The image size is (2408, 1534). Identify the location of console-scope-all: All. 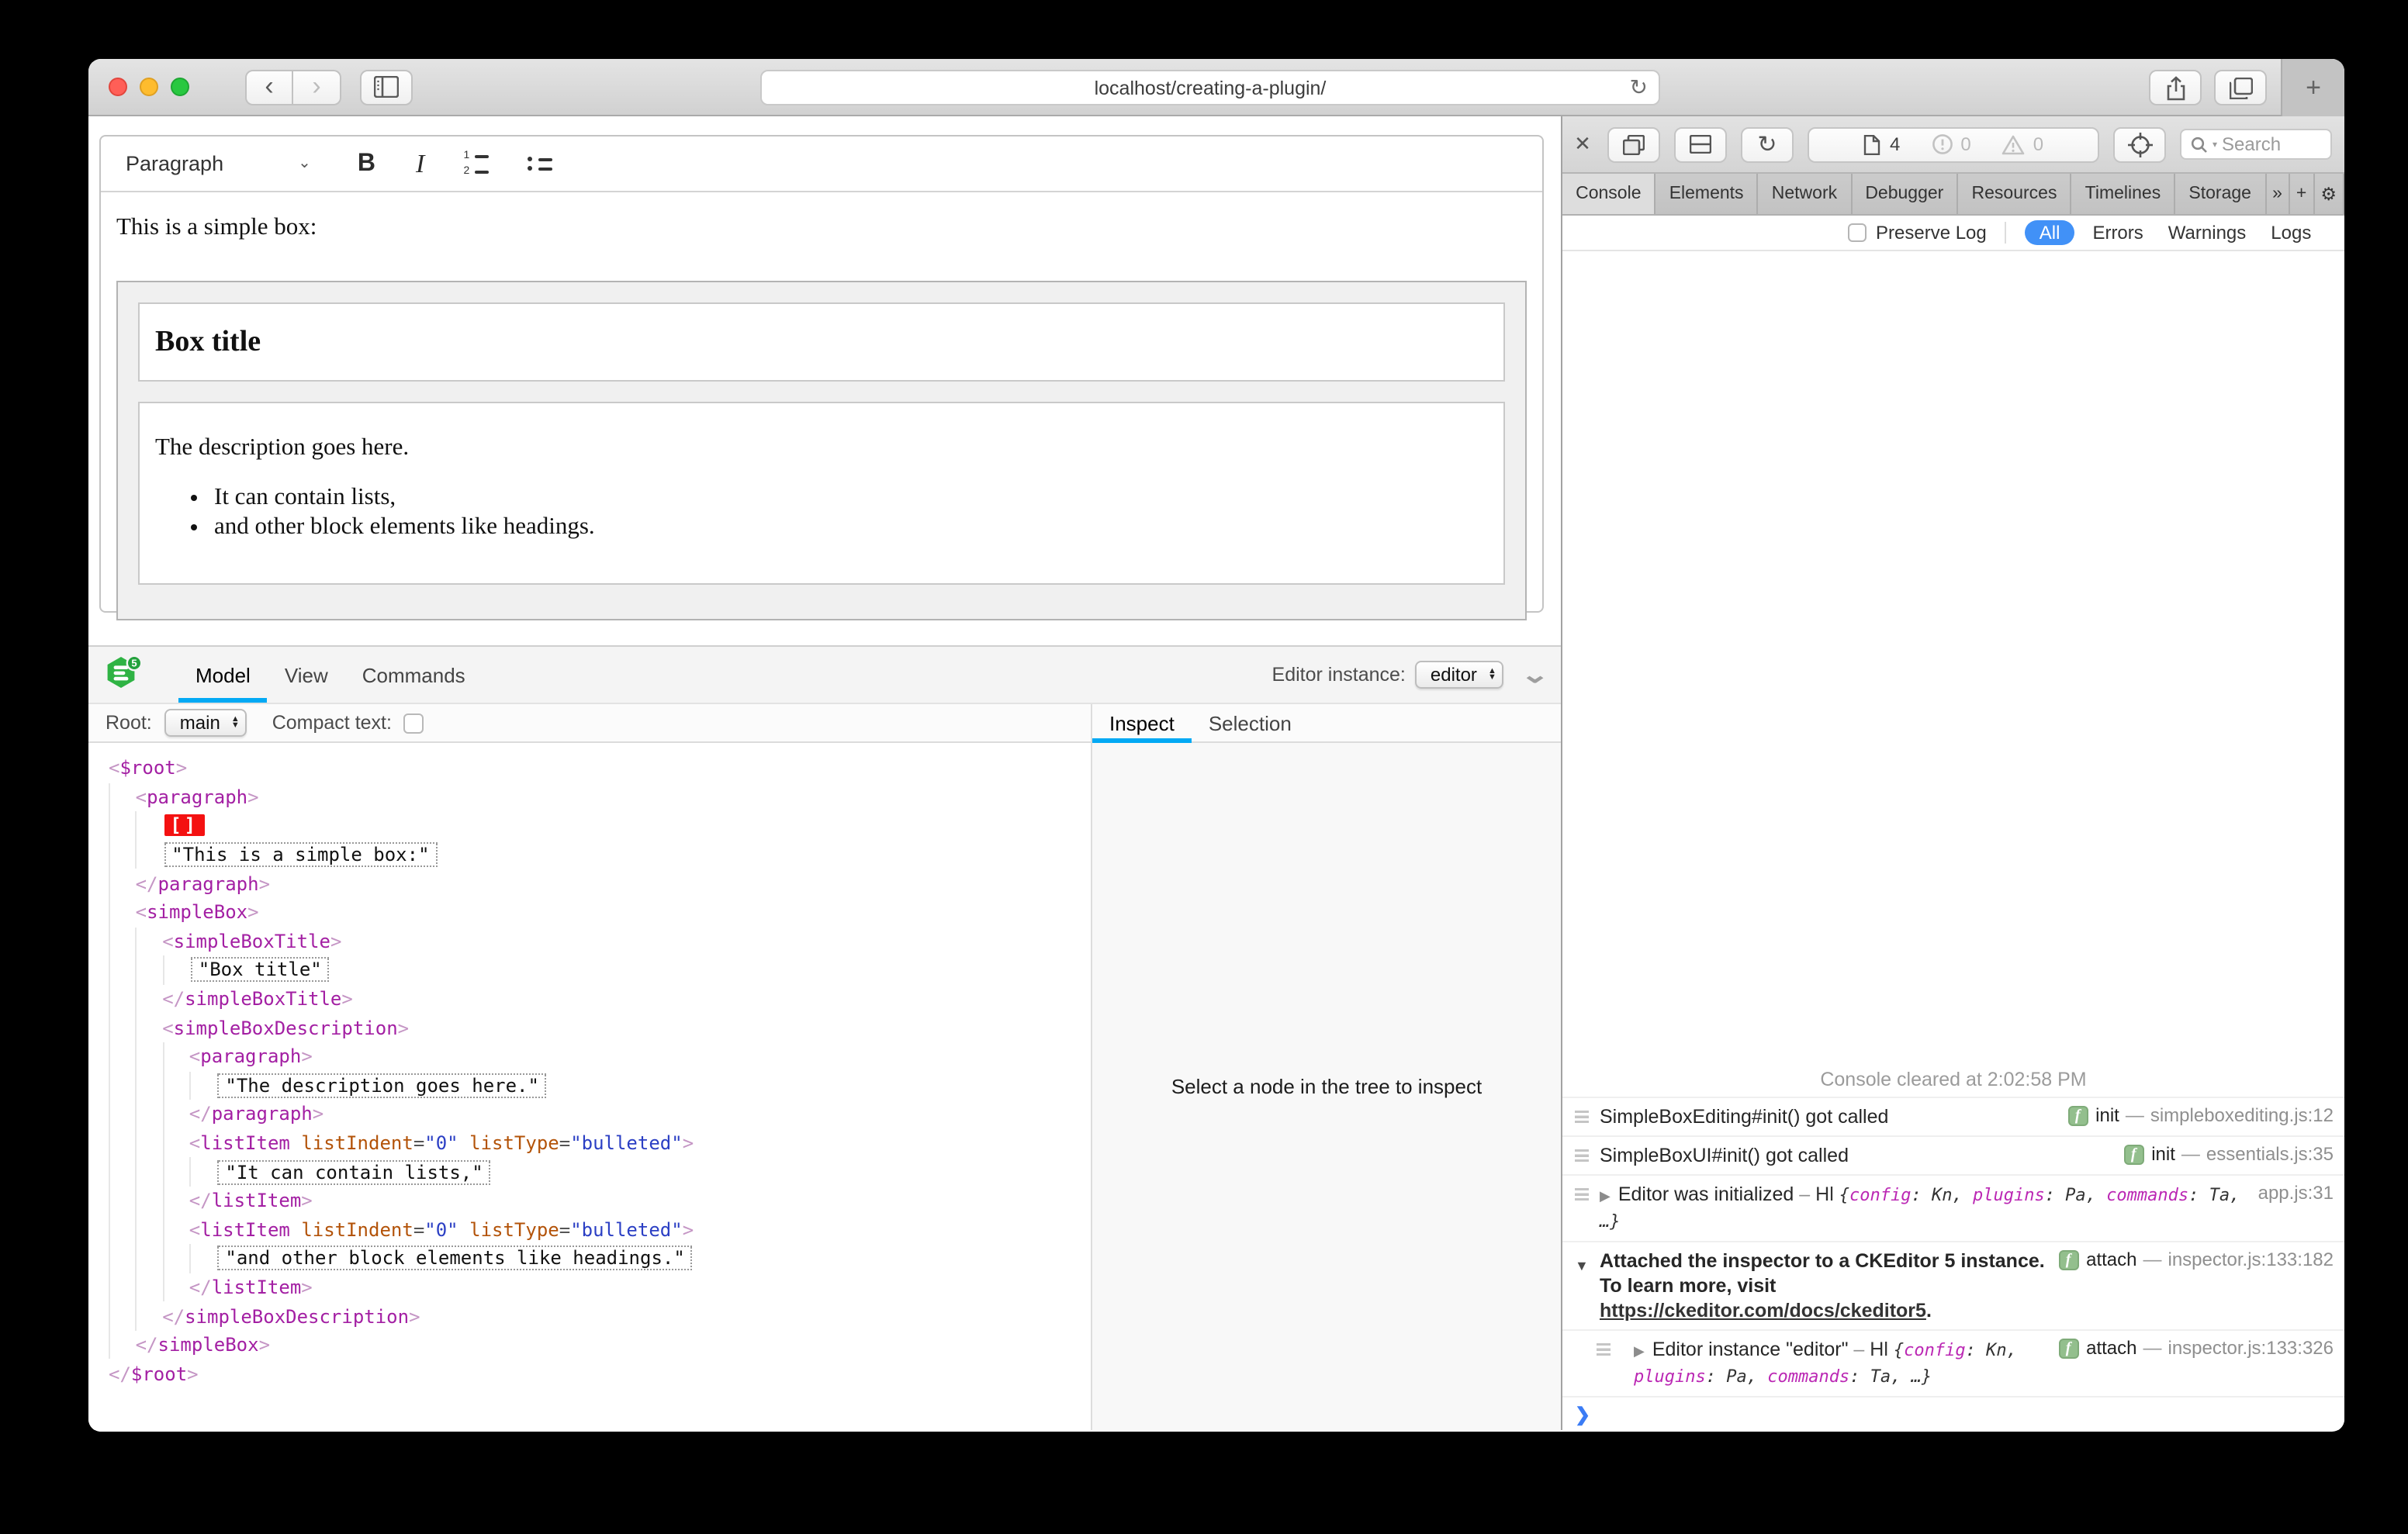
(2049, 232).